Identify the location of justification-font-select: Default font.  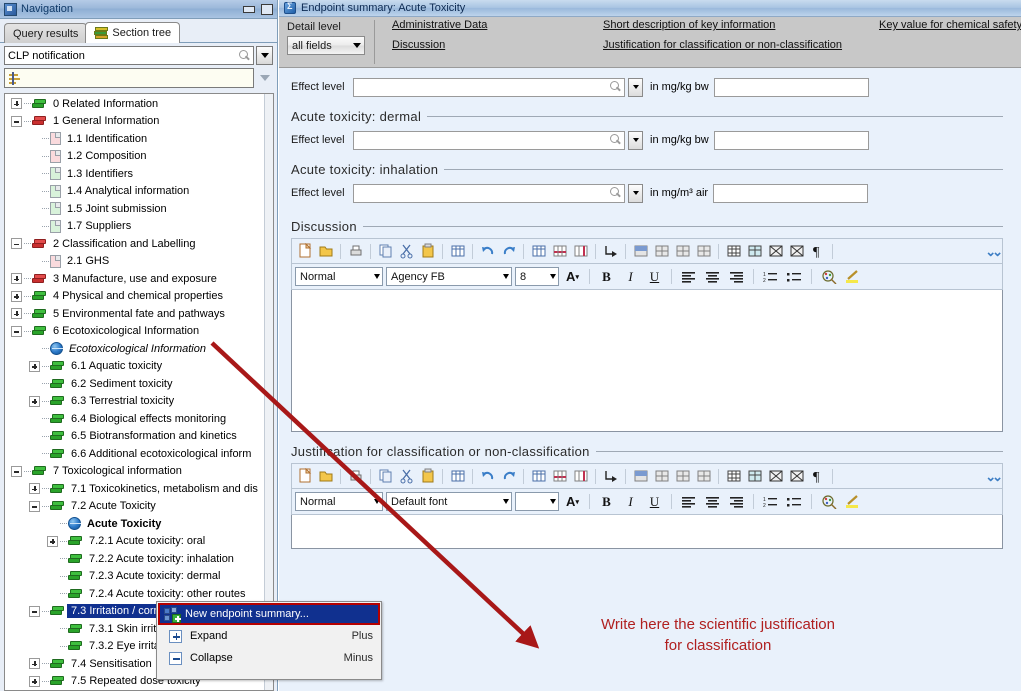
(449, 501).